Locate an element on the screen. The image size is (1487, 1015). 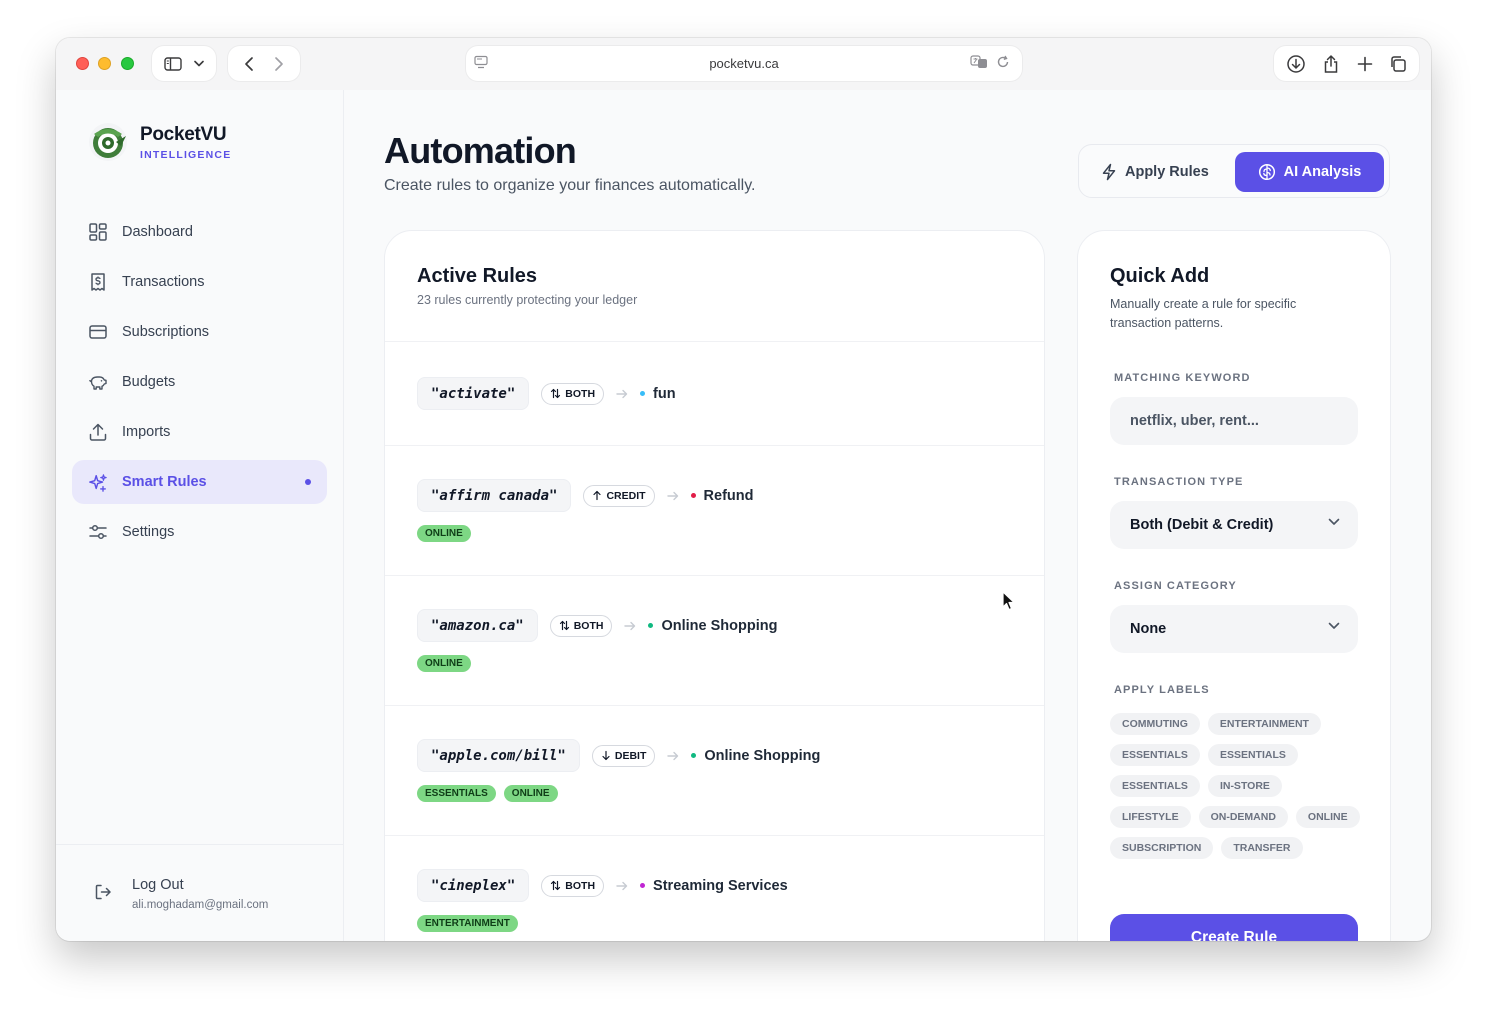
download-icon is located at coordinates (1296, 64).